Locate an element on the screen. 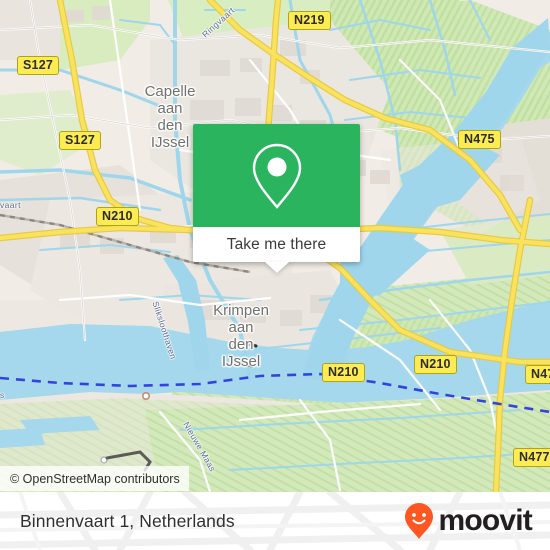 The height and width of the screenshot is (550, 550). moovit-logo: moovit is located at coordinates (468, 521).